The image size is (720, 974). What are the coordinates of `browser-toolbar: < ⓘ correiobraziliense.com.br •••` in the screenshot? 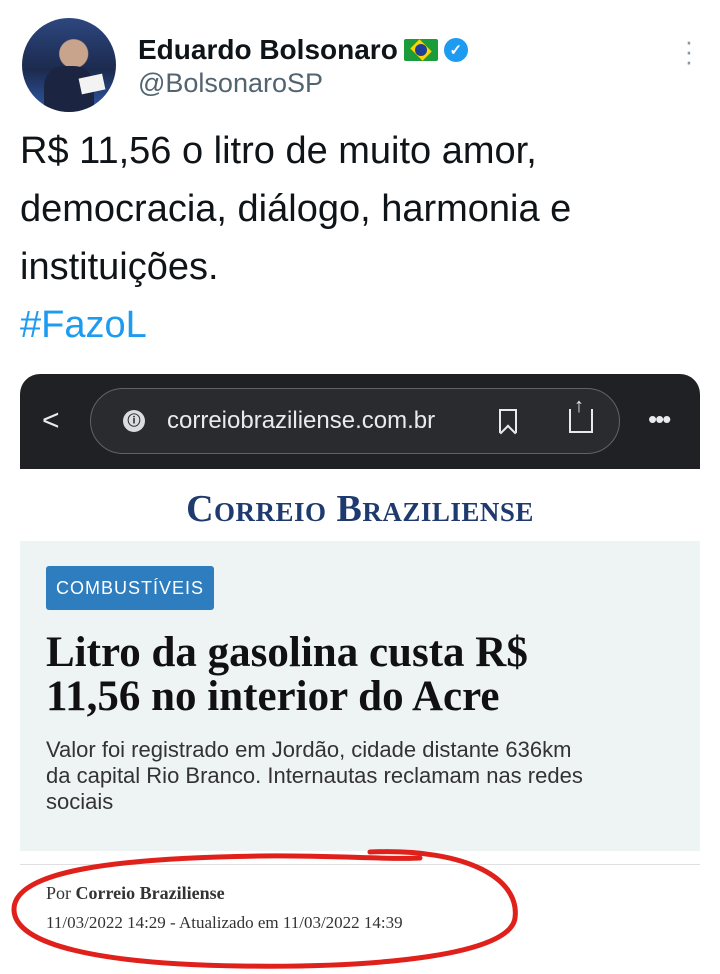 It's located at (360, 421).